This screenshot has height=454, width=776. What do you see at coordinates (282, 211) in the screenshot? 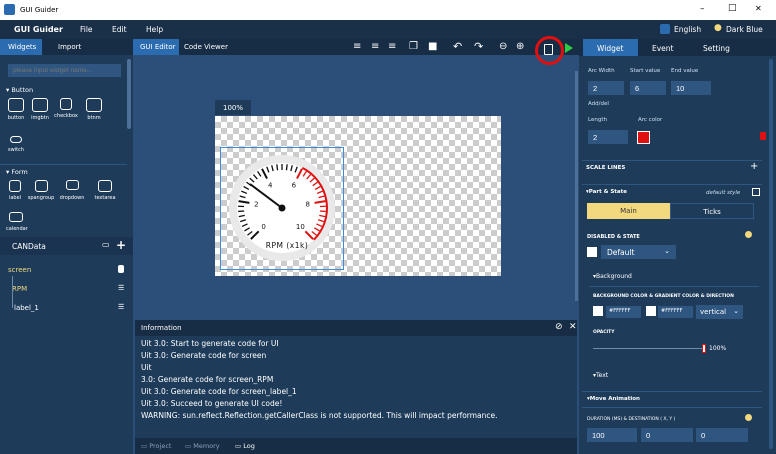
I see `rpm-gauge: 0 2 4 6 8 10 RPM (x1k)` at bounding box center [282, 211].